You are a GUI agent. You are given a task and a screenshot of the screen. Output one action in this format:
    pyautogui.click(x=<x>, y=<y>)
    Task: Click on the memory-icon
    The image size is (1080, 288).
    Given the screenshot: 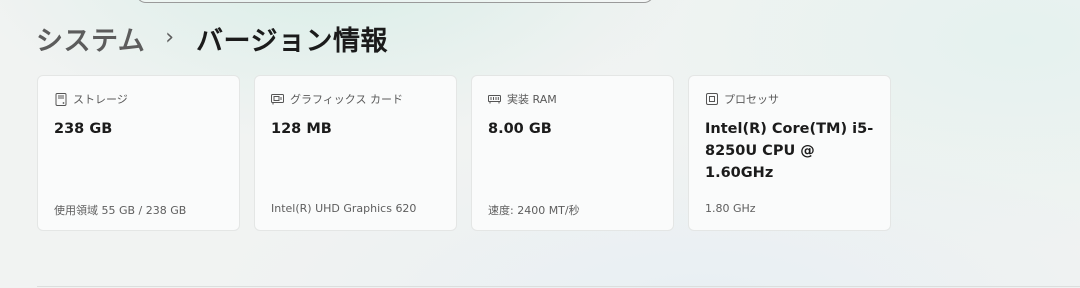 What is the action you would take?
    pyautogui.click(x=494, y=99)
    